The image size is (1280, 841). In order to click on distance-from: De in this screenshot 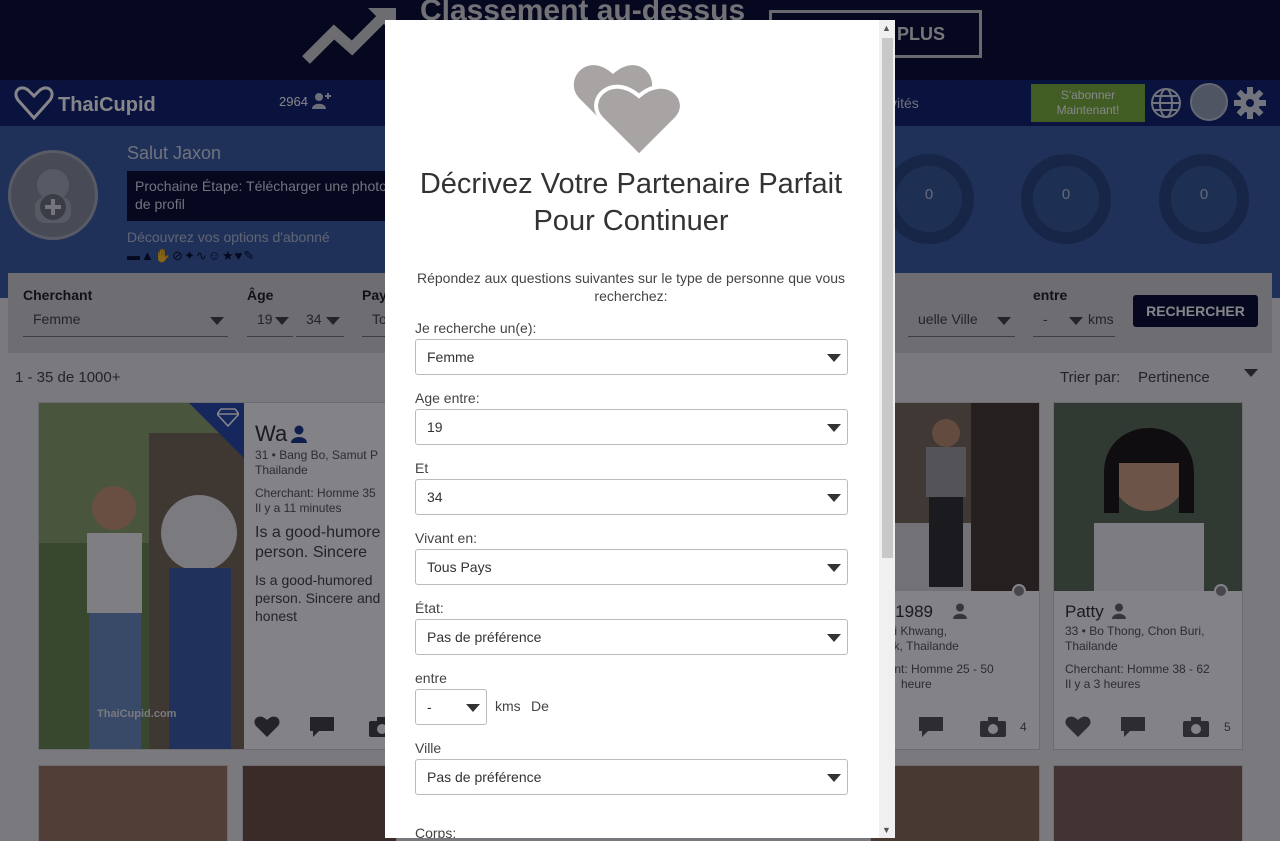, I will do `click(540, 706)`.